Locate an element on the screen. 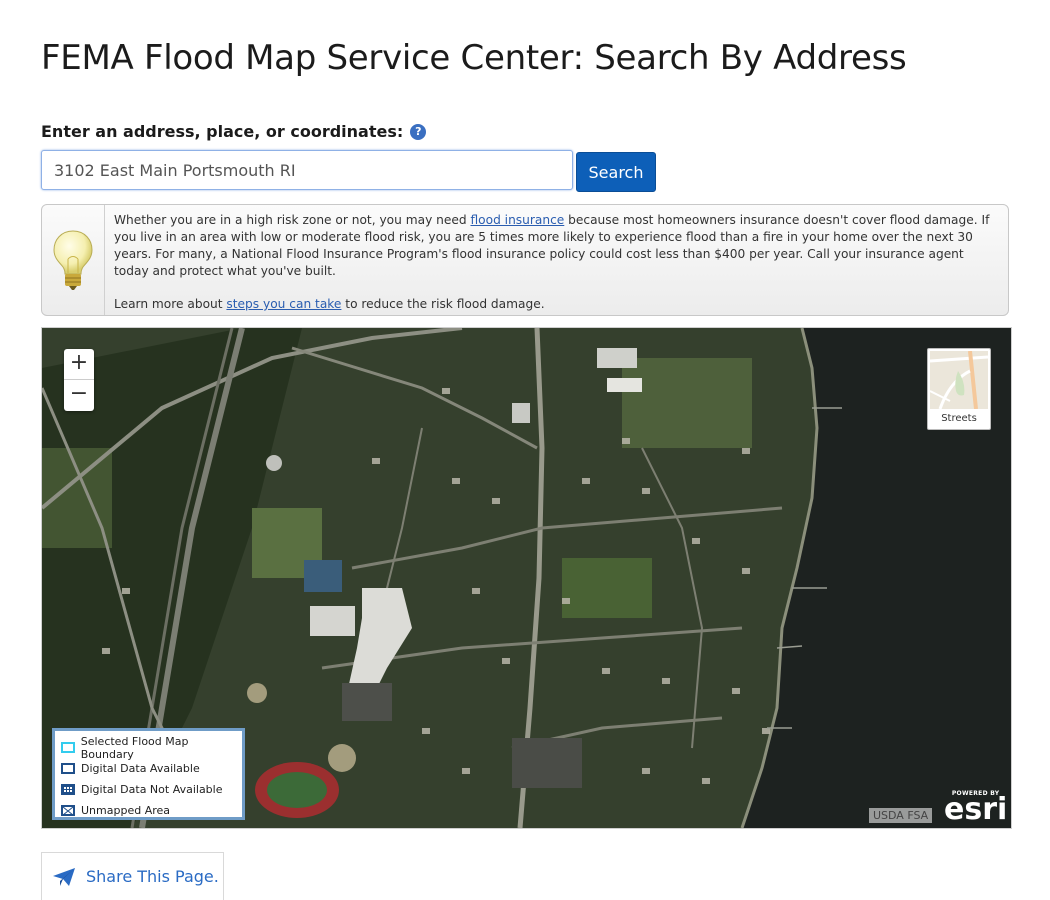  search-button: Search is located at coordinates (616, 172).